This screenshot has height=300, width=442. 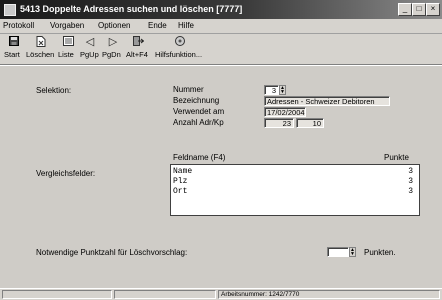 I want to click on list-item: Ort 3, so click(x=293, y=191).